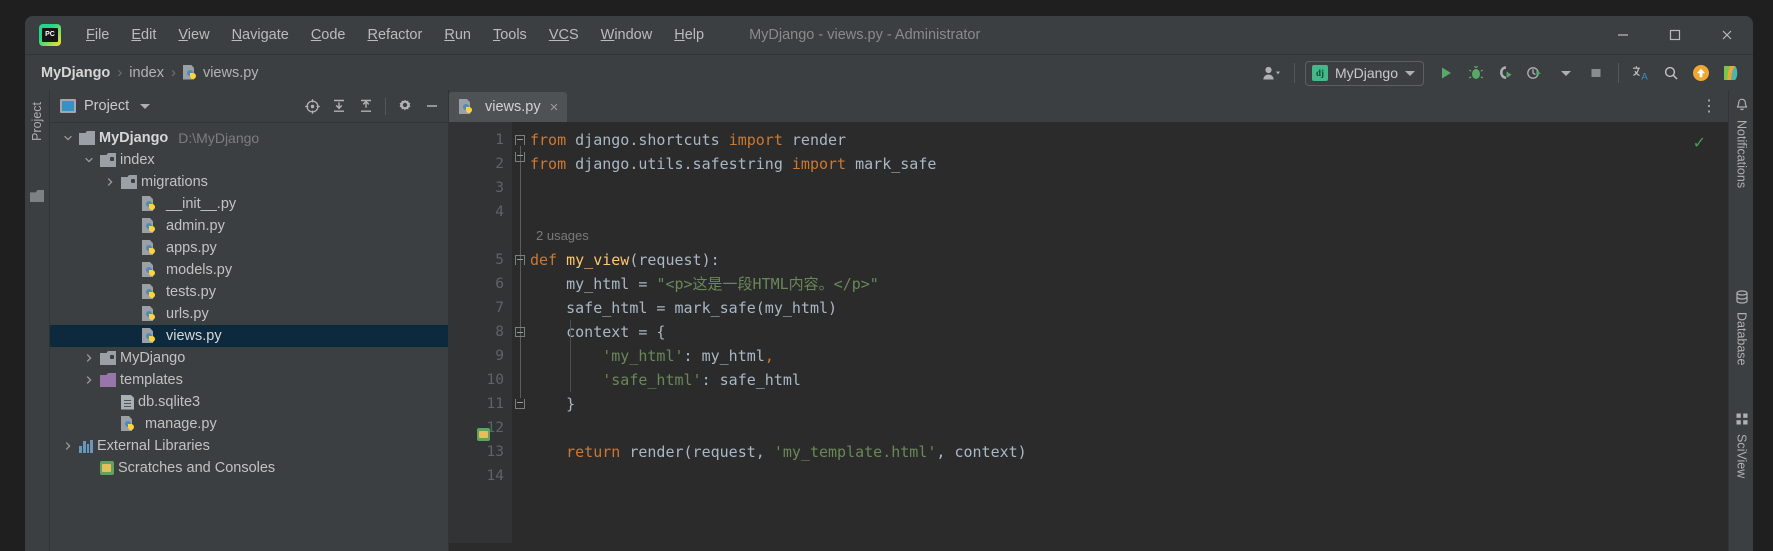 This screenshot has height=551, width=1773. I want to click on hide-panel-icon, so click(432, 106).